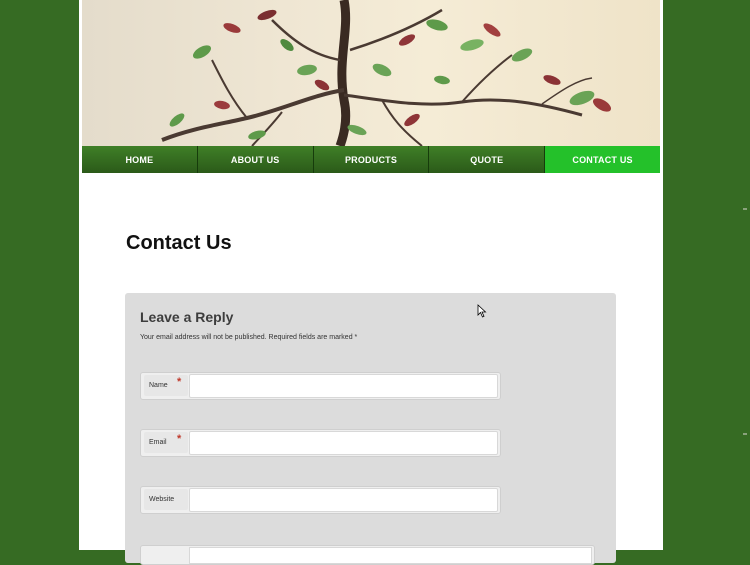 This screenshot has height=565, width=750. I want to click on email-label: Email, so click(166, 442).